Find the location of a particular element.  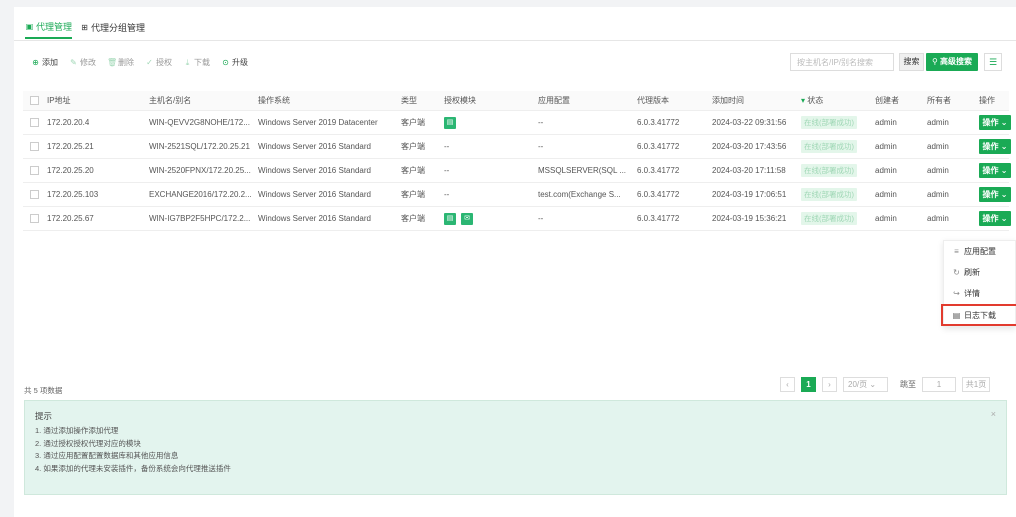

cell-add-time: 2024-03-19 17:06:51 is located at coordinates (749, 194).